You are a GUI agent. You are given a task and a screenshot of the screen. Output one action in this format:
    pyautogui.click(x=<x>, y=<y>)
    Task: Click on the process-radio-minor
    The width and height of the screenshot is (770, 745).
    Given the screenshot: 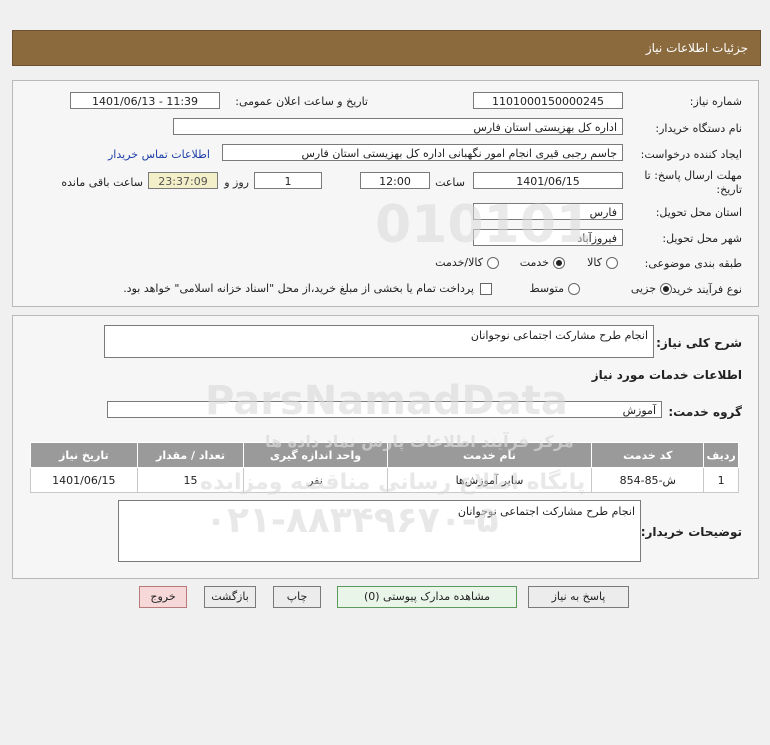 What is the action you would take?
    pyautogui.click(x=666, y=289)
    